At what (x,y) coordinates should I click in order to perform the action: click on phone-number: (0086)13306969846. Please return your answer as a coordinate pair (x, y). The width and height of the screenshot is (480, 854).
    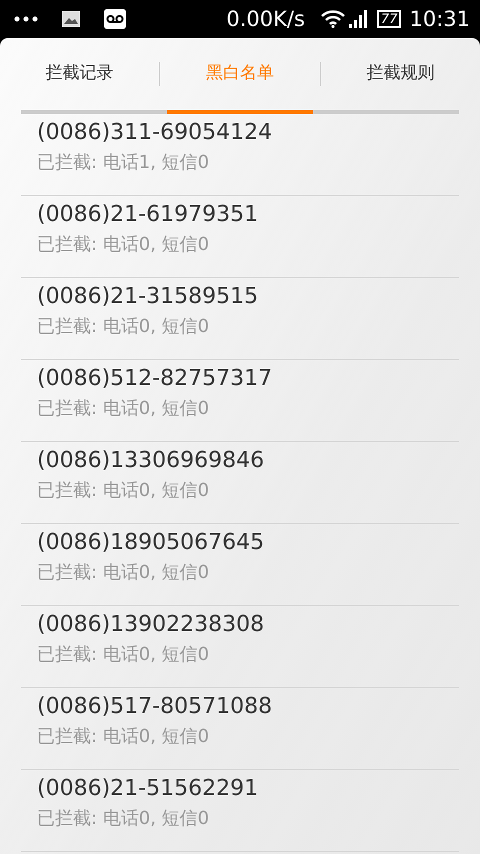
    Looking at the image, I should click on (248, 461).